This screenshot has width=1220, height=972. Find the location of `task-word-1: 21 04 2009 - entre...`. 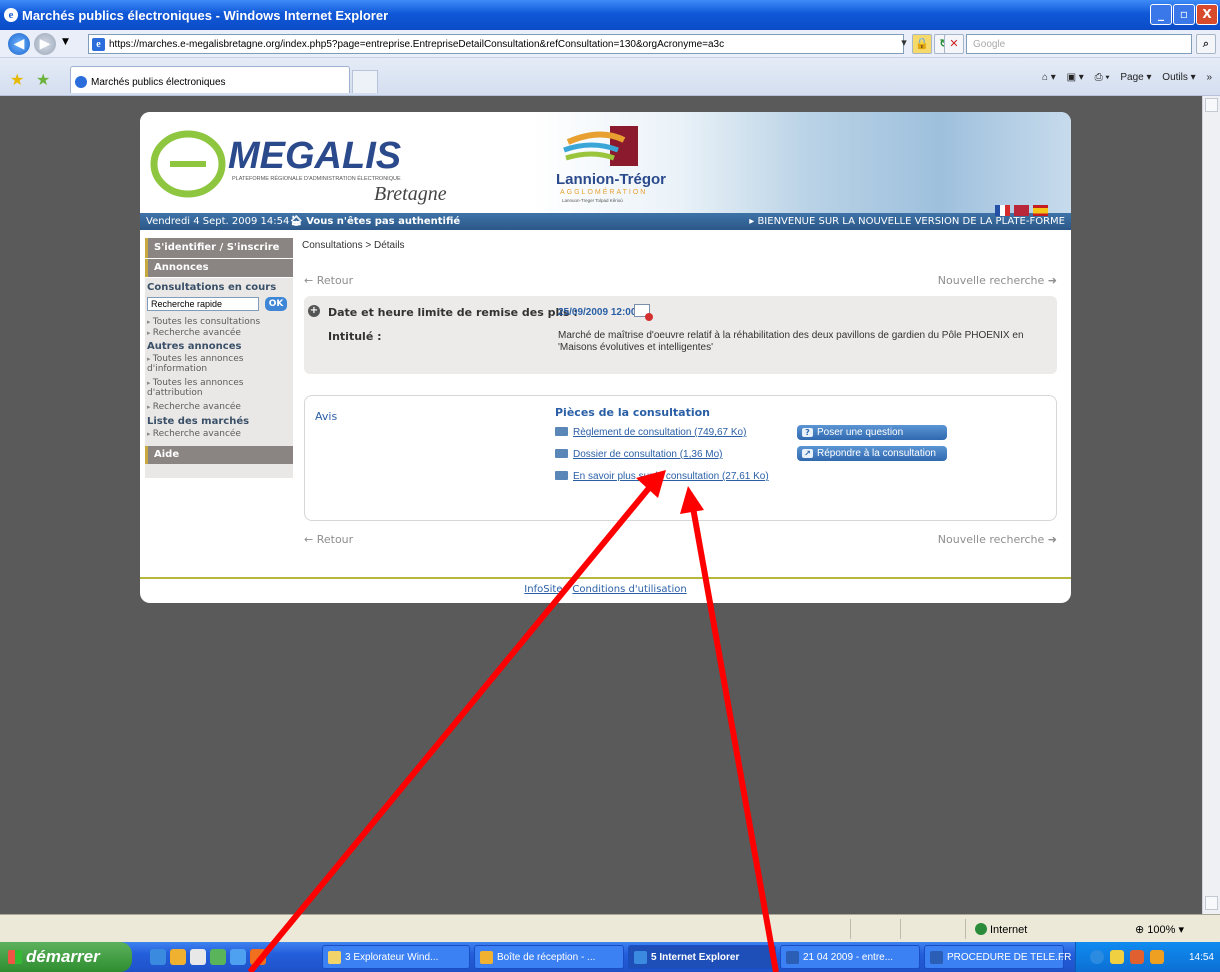

task-word-1: 21 04 2009 - entre... is located at coordinates (850, 957).